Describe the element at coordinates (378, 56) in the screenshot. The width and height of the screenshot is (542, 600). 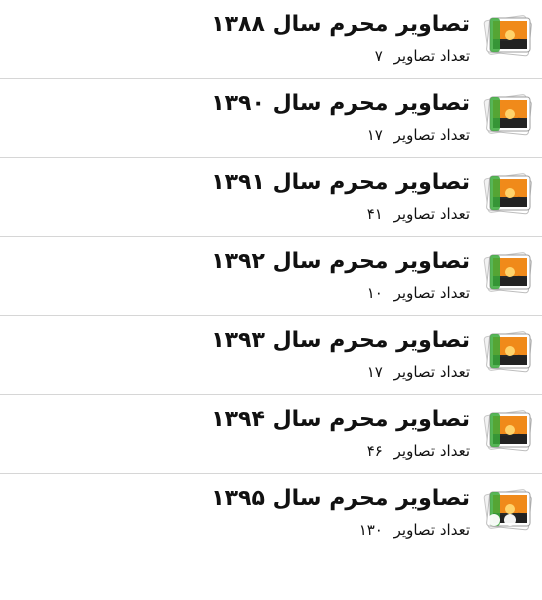
I see `album-count-value: ۷` at that location.